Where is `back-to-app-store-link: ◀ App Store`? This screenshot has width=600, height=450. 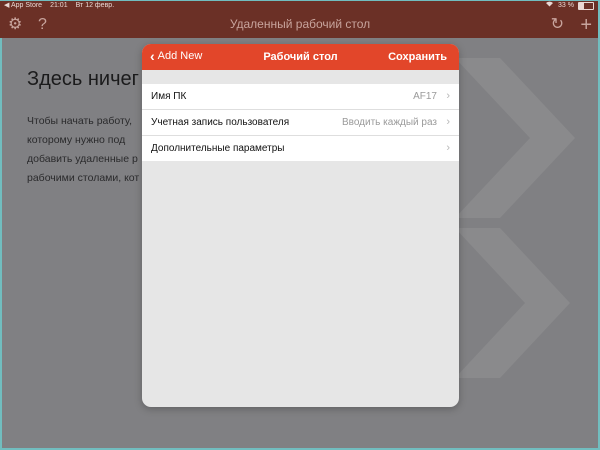
back-to-app-store-link: ◀ App Store is located at coordinates (23, 6).